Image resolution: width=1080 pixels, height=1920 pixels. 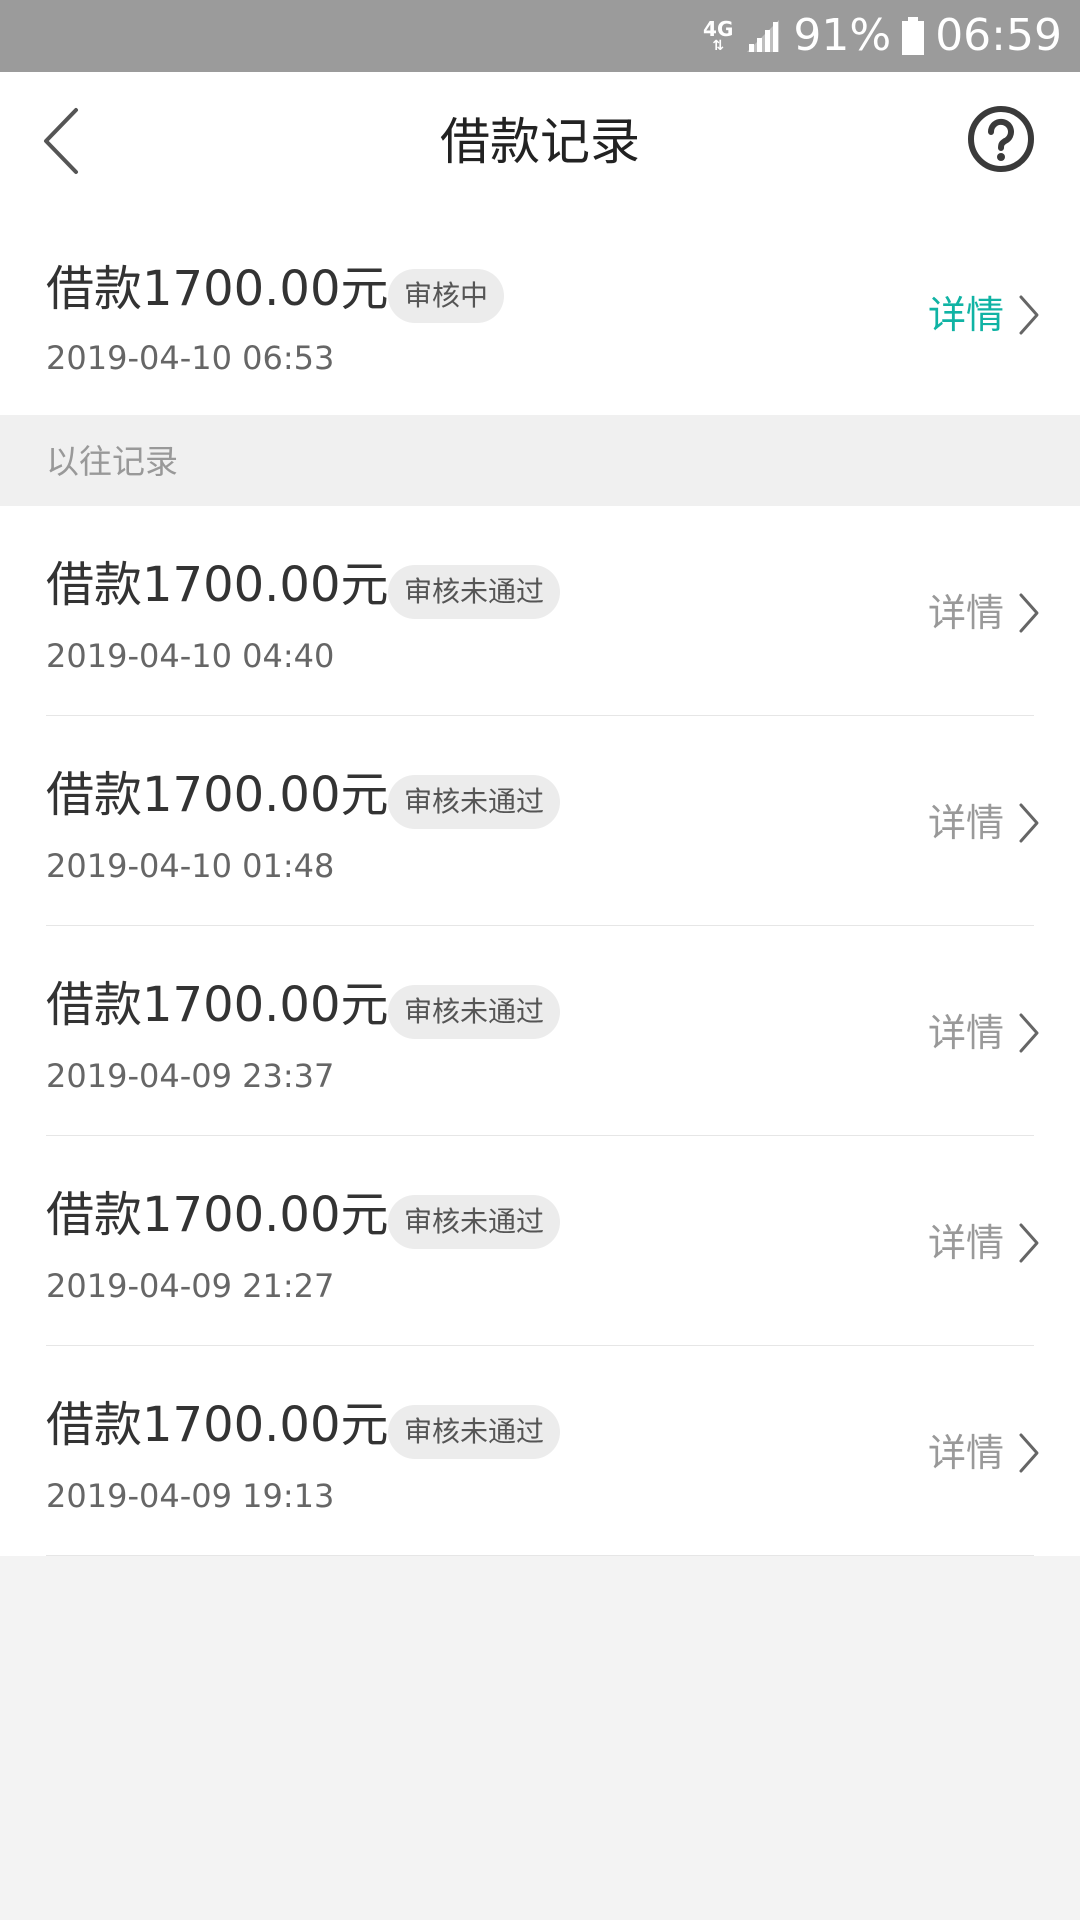 I want to click on page-title: 借款记录, so click(x=540, y=142).